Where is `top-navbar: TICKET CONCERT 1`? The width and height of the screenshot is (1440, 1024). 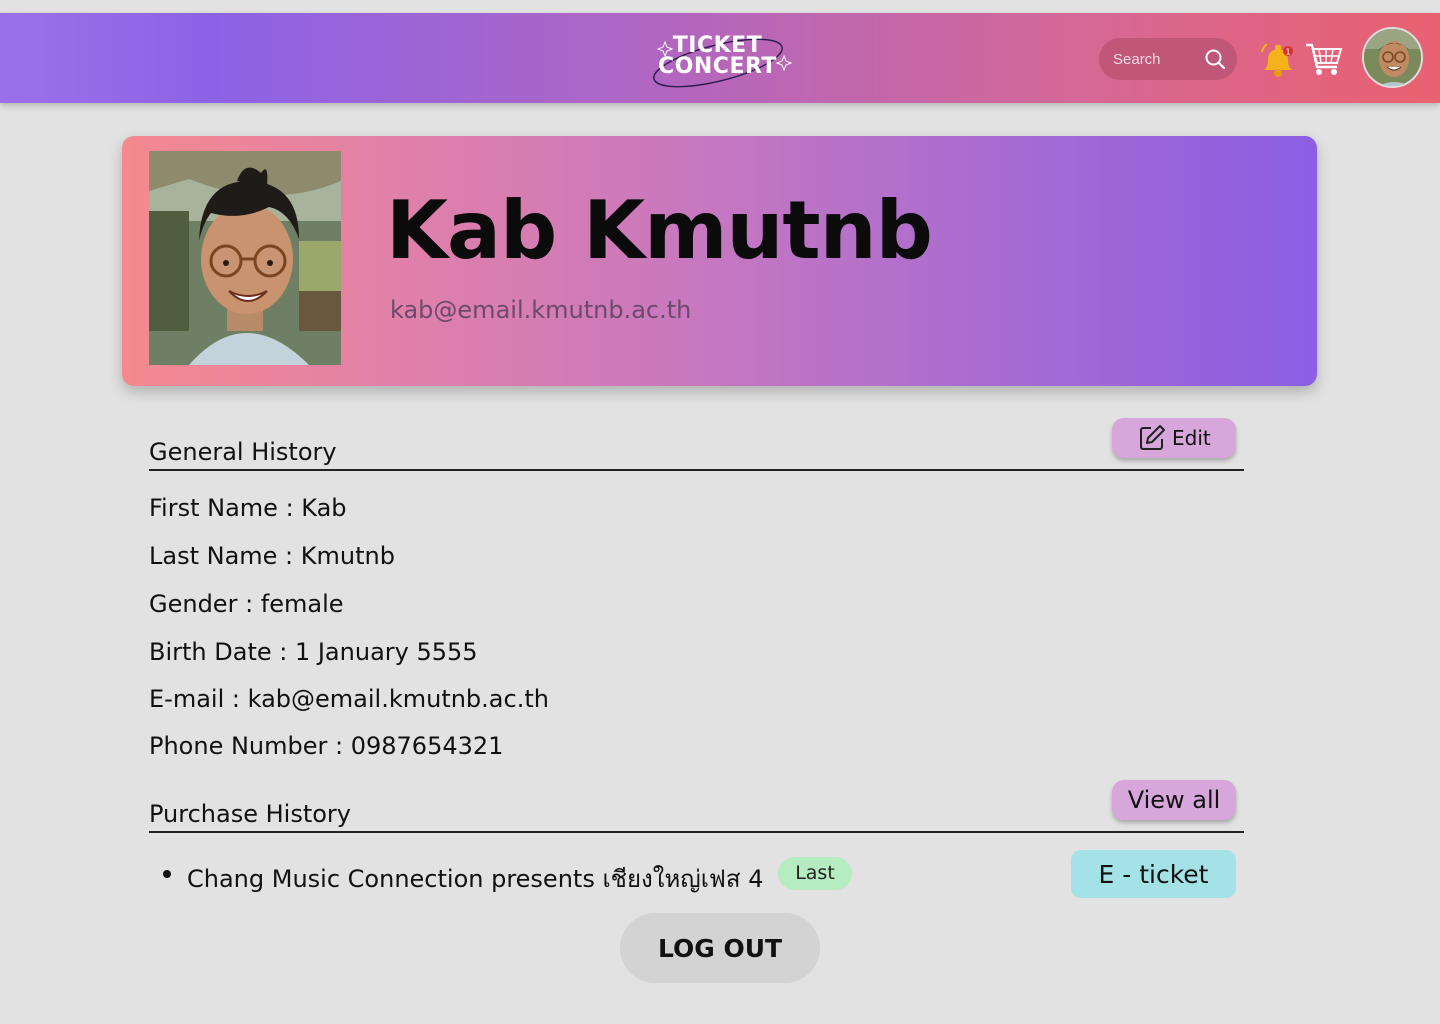 top-navbar: TICKET CONCERT 1 is located at coordinates (720, 58).